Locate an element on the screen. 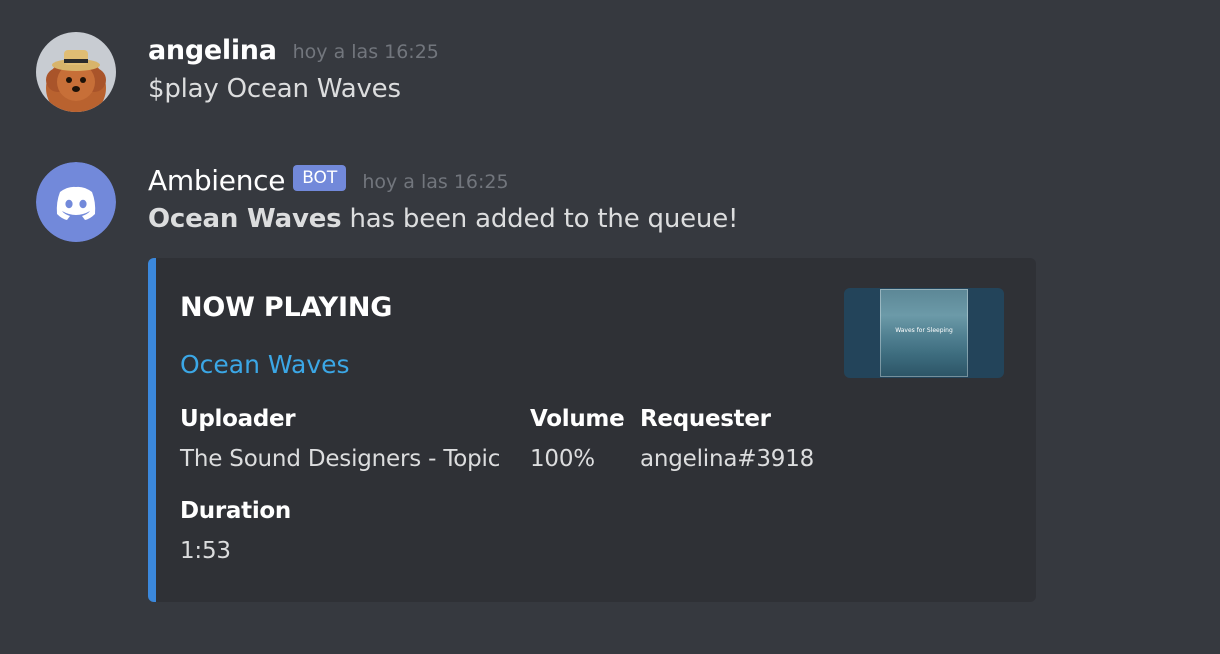 Image resolution: width=1220 pixels, height=654 pixels. field-name: Requester is located at coordinates (705, 419).